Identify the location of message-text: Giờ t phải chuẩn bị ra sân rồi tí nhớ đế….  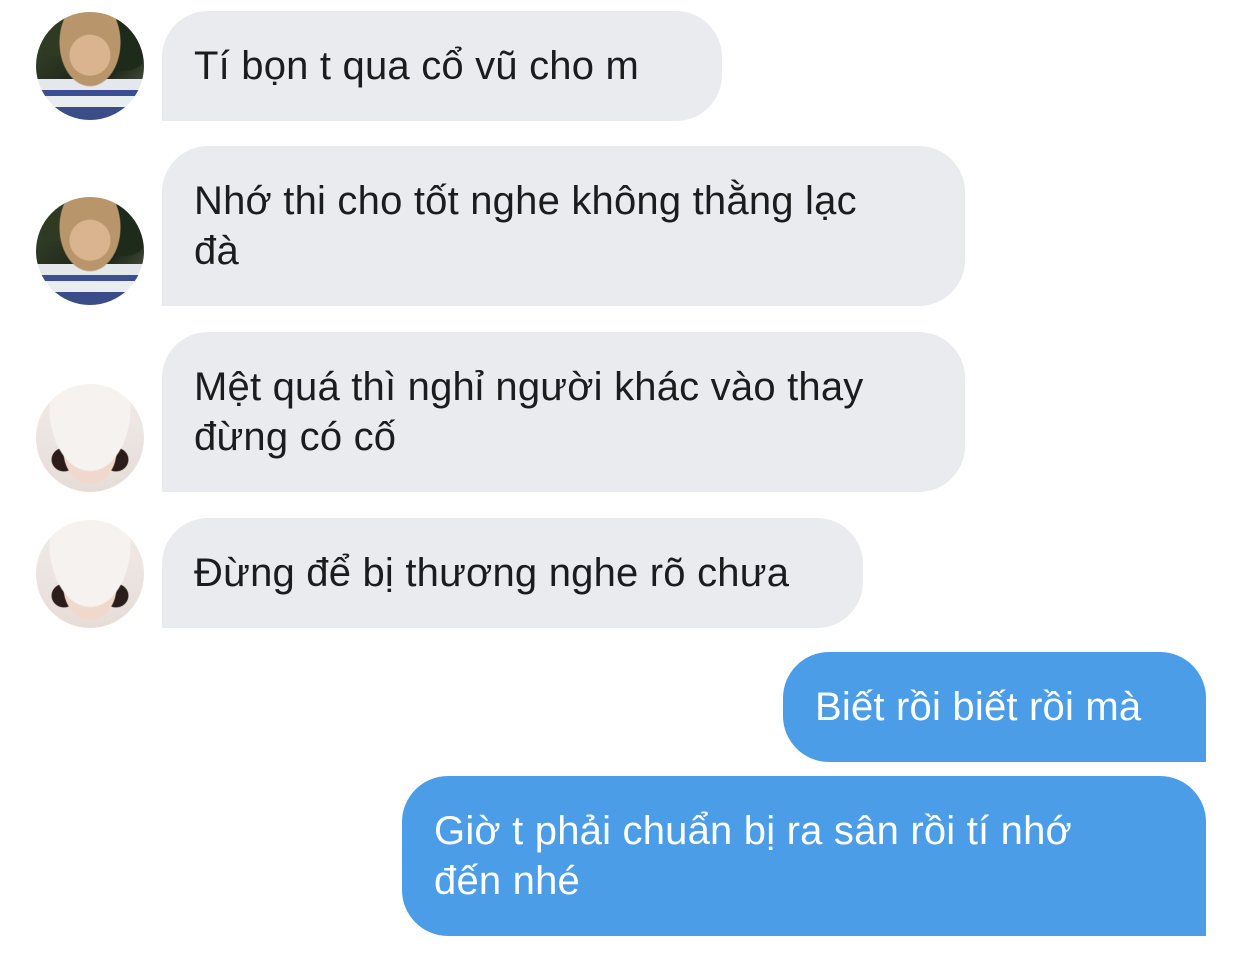
(753, 856).